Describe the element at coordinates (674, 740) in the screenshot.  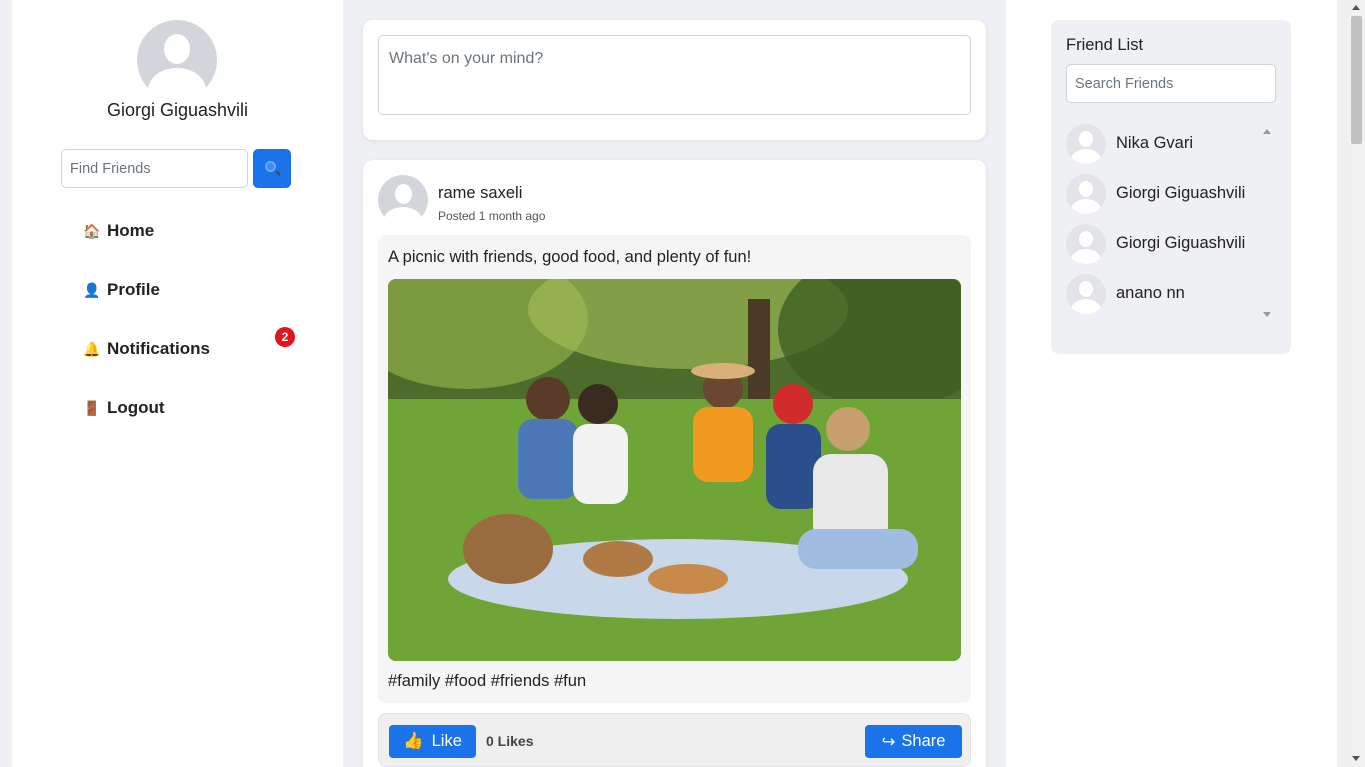
I see `post-action-bar: 👍 Like 0 Likes ↪ Share` at that location.